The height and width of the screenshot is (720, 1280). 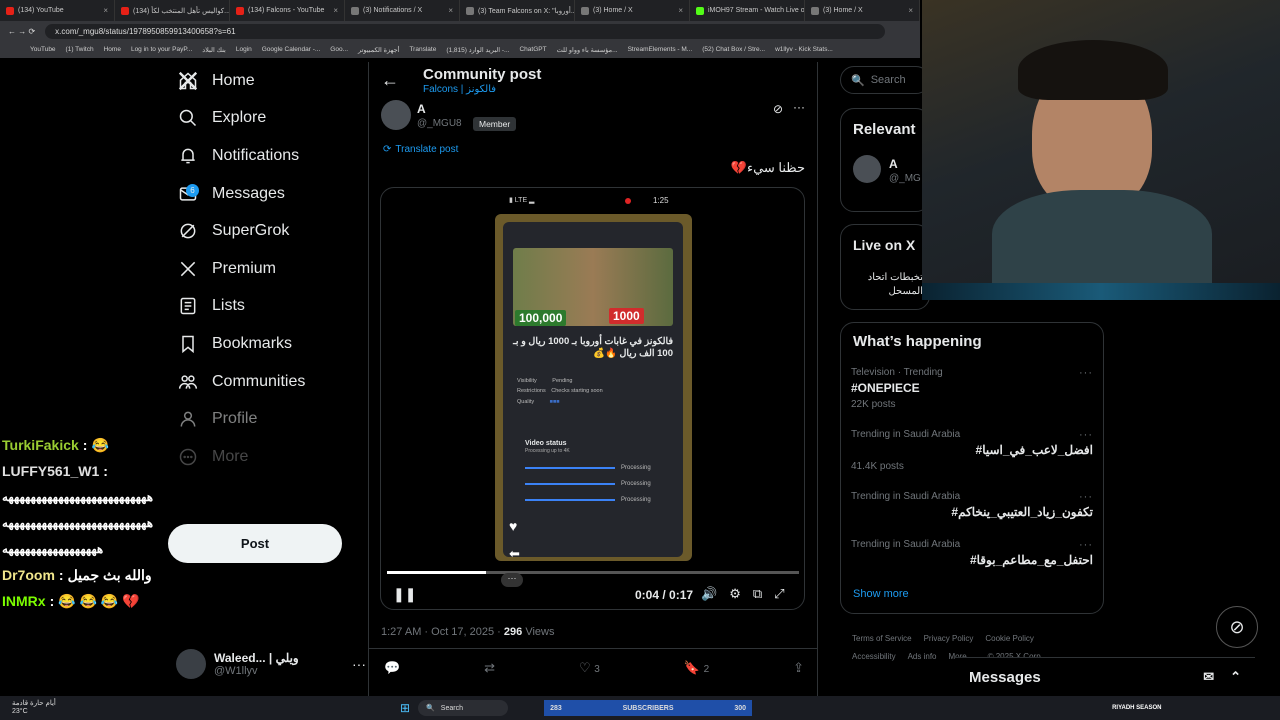 What do you see at coordinates (270, 81) in the screenshot?
I see `nav-item-home: Home` at bounding box center [270, 81].